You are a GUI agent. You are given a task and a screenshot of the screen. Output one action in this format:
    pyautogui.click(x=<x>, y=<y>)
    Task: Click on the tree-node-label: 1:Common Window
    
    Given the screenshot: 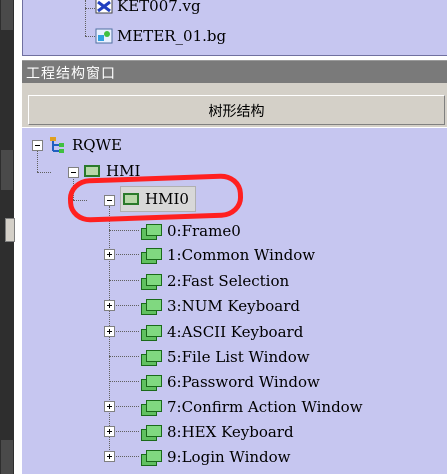 What is the action you would take?
    pyautogui.click(x=241, y=255)
    